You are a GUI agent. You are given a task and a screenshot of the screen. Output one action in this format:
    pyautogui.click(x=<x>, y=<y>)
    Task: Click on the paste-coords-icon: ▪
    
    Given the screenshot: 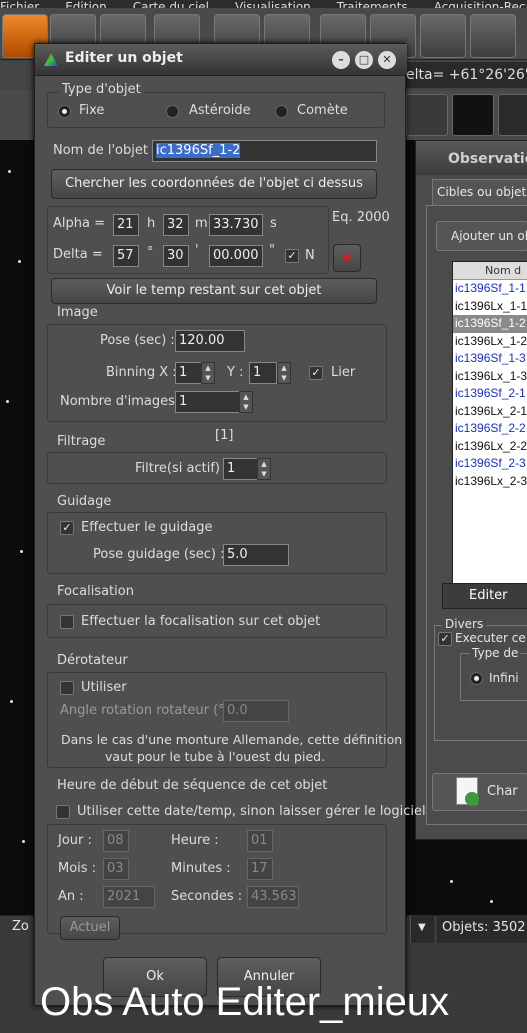 What is the action you would take?
    pyautogui.click(x=347, y=258)
    